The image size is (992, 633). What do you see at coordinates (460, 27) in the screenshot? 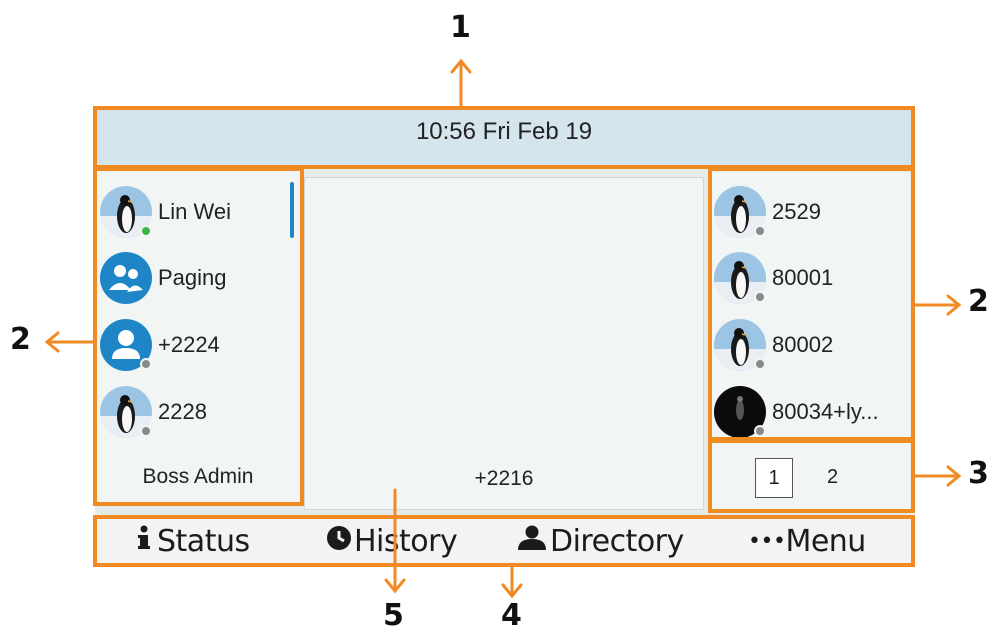
I see `callout-number-1: 1` at bounding box center [460, 27].